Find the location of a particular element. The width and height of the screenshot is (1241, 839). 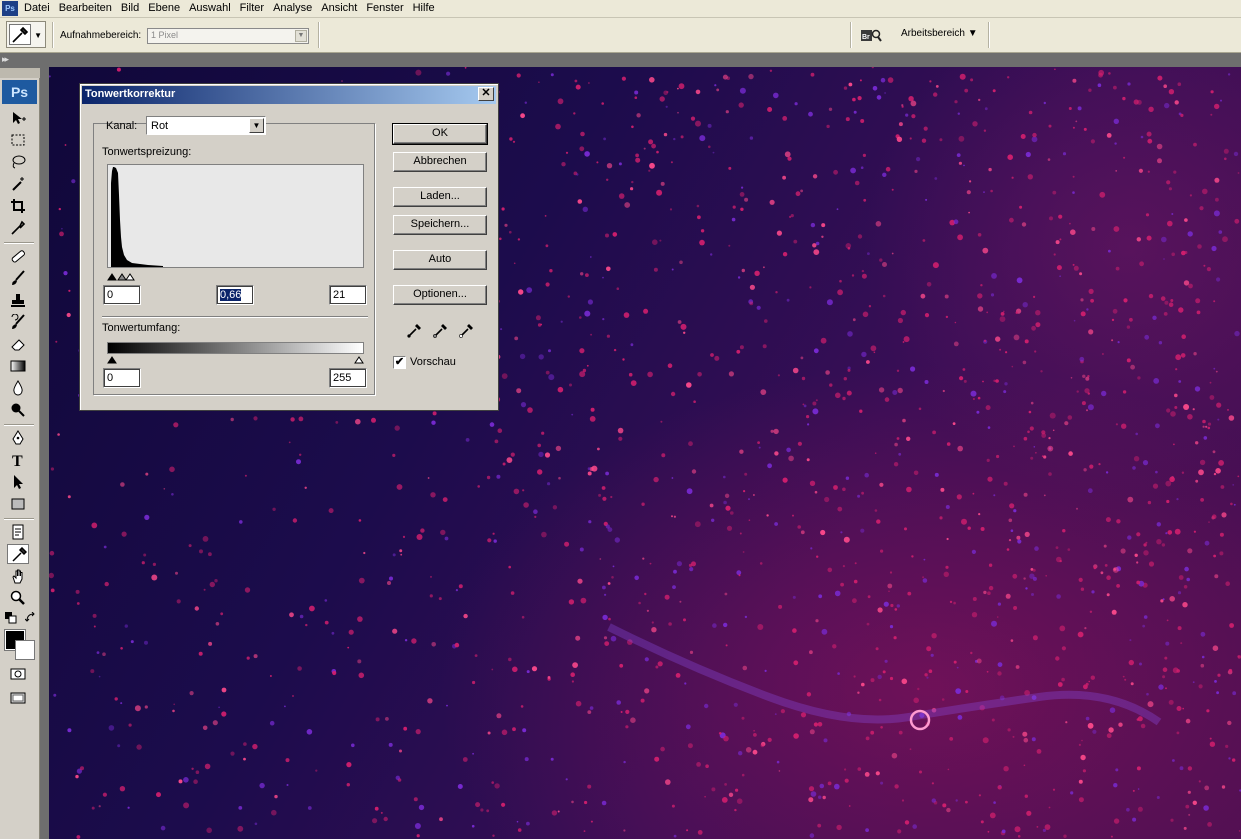

blur-tool is located at coordinates (18, 388).